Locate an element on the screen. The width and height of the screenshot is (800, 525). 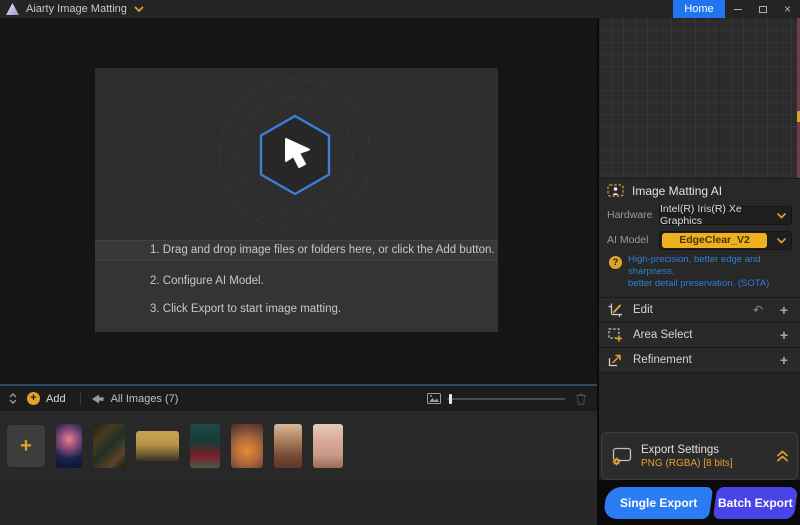
hexagon-cursor-icon is located at coordinates (295, 155).